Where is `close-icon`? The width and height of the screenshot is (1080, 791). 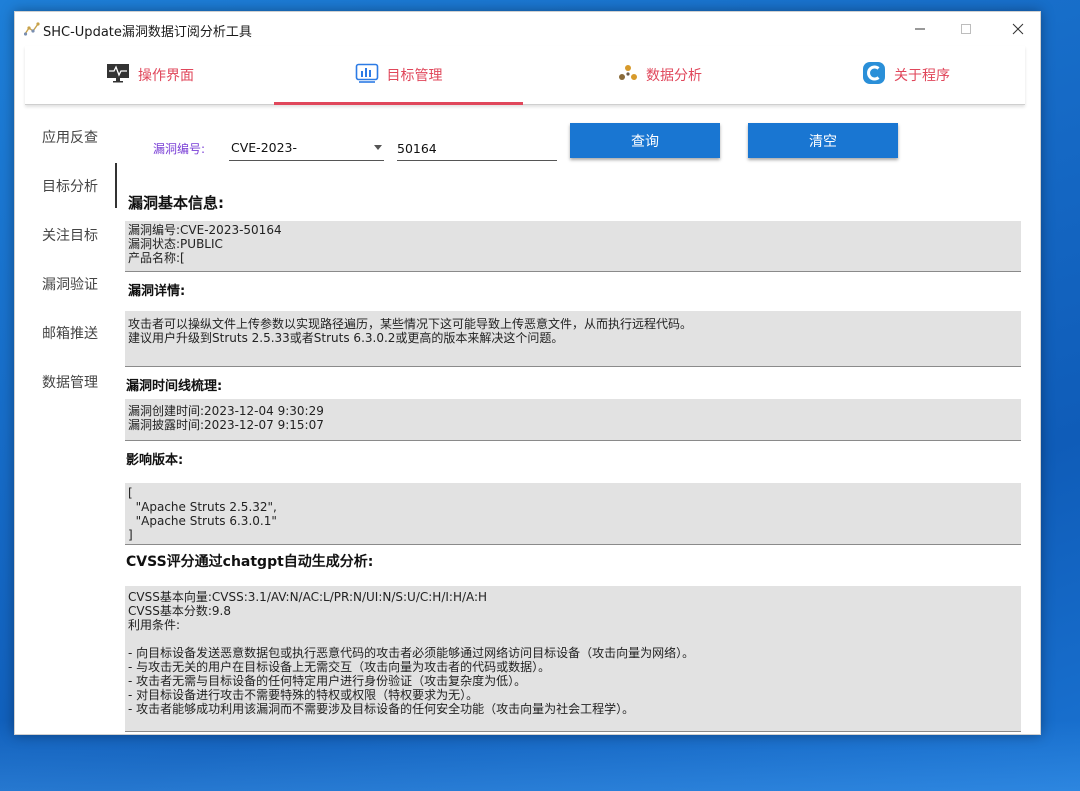 close-icon is located at coordinates (1018, 29).